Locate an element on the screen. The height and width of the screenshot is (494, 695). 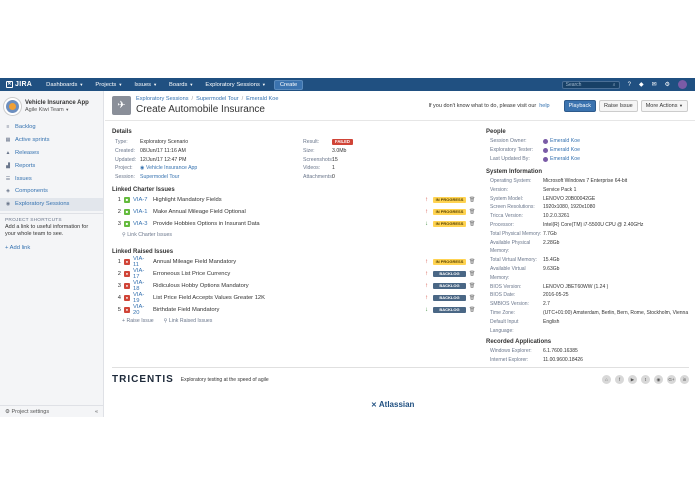
sidebar-item-issues: ☰ Issues is located at coordinates (51, 178).